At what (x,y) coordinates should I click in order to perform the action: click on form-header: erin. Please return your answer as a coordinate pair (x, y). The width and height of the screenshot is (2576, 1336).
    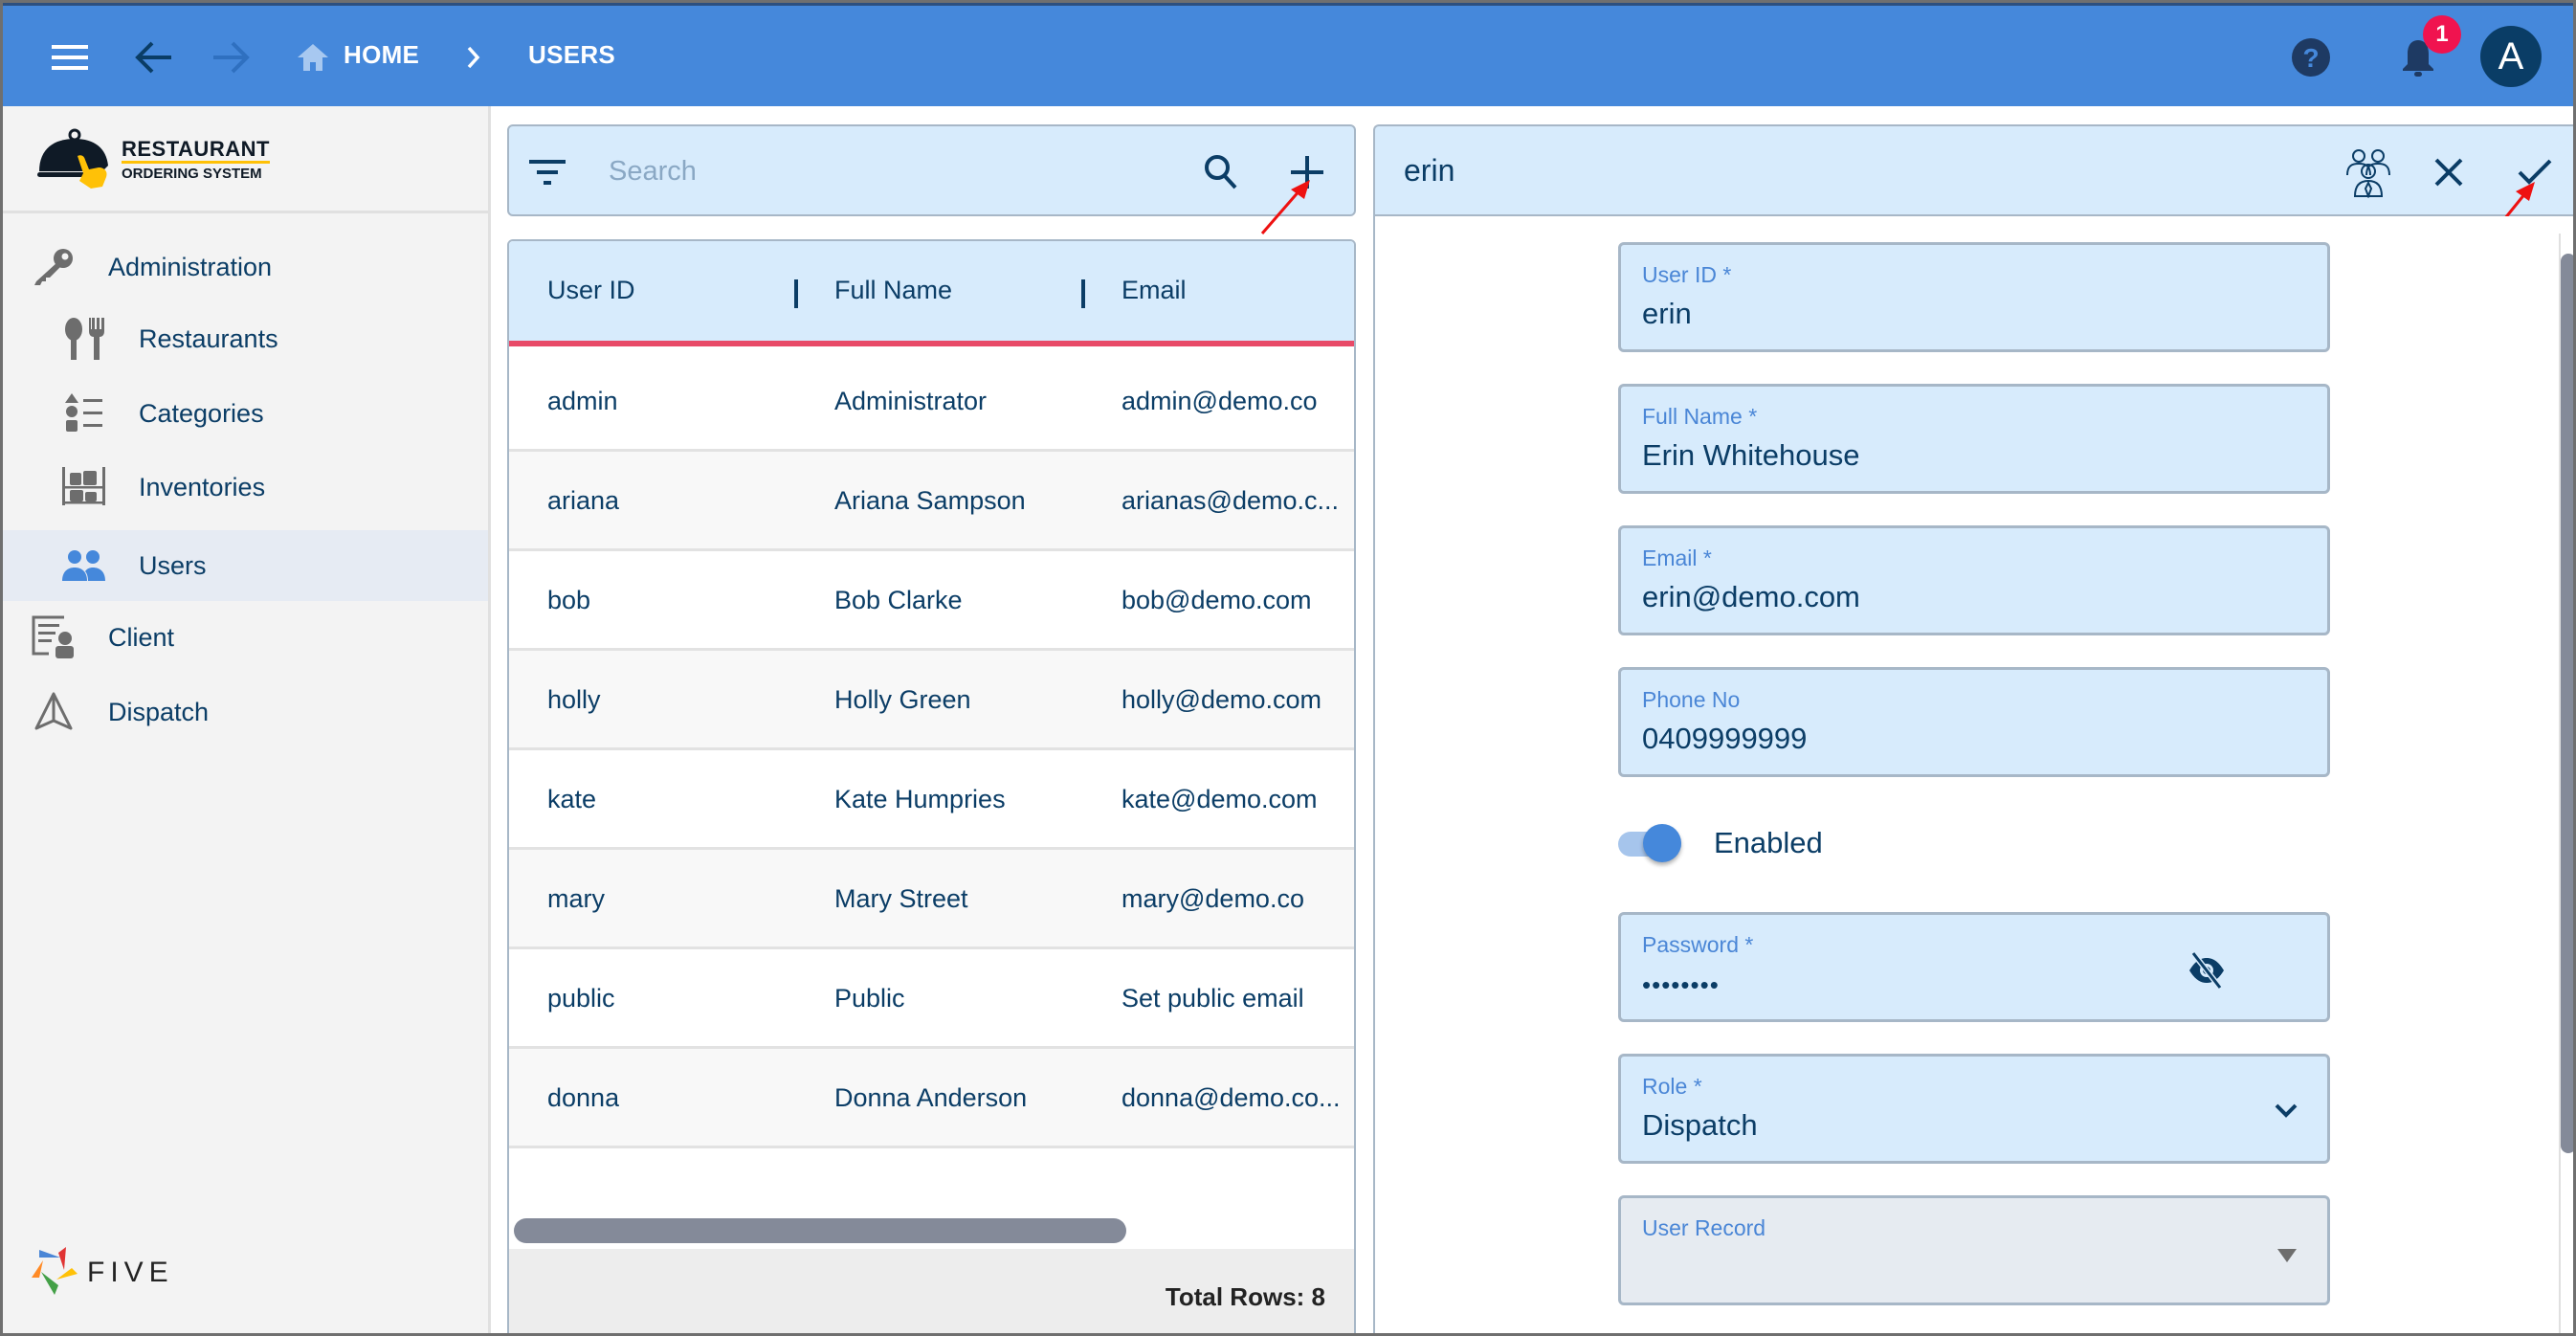
    Looking at the image, I should click on (1973, 170).